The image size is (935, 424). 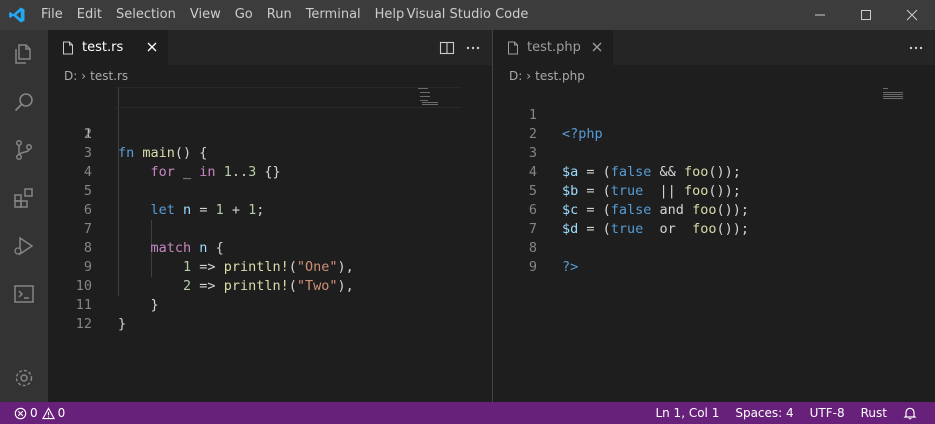 I want to click on remote-terminal-icon, so click(x=24, y=294).